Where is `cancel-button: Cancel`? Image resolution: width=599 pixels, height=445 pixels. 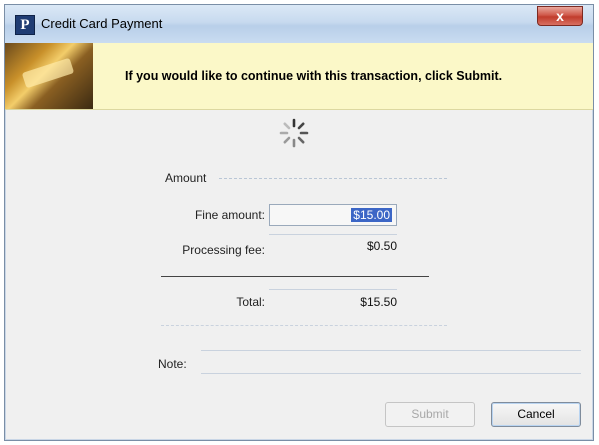
cancel-button: Cancel is located at coordinates (536, 414).